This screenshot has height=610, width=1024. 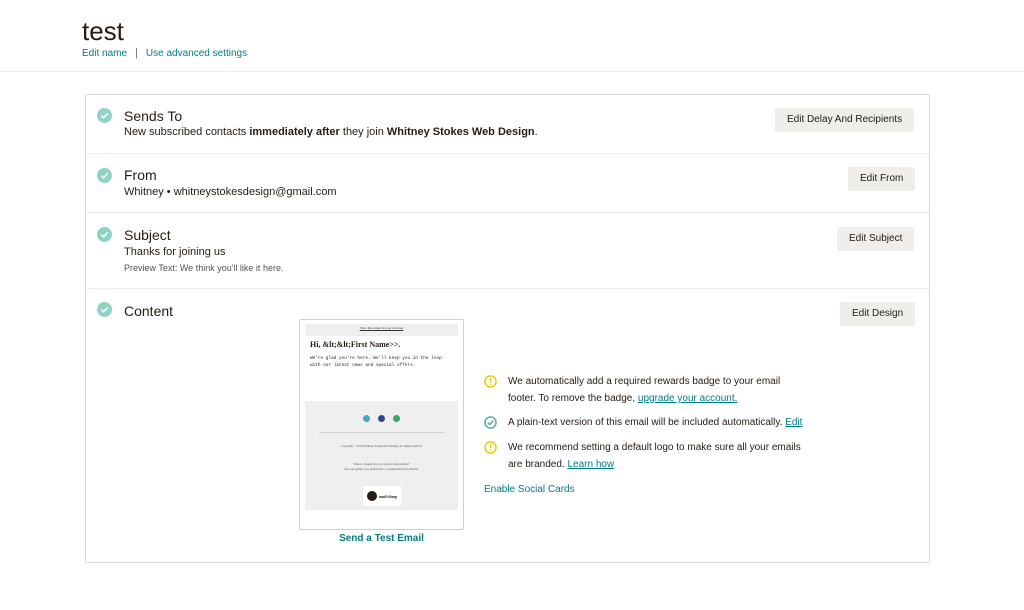 I want to click on mailchimp-badge: mailchimp, so click(x=382, y=496).